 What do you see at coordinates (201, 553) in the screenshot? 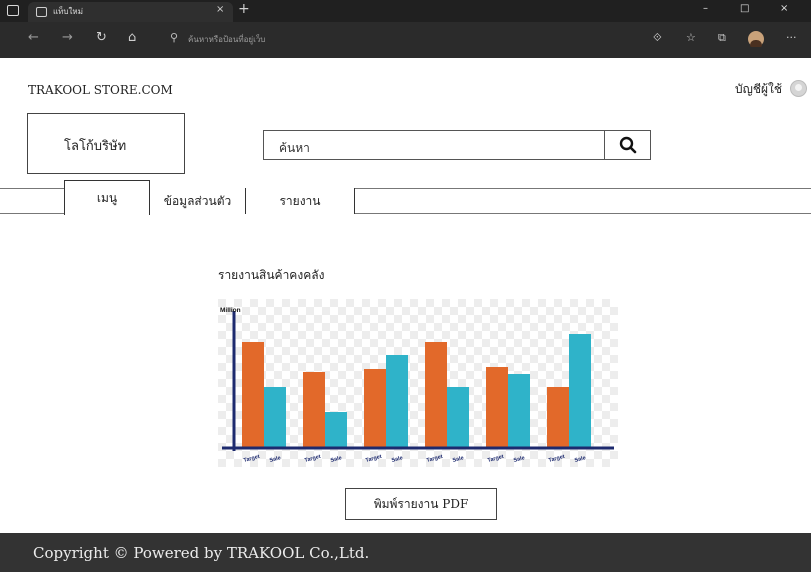
I see `footer-copyright: Copyright © Powered by TRAKOOL Co.,Ltd.` at bounding box center [201, 553].